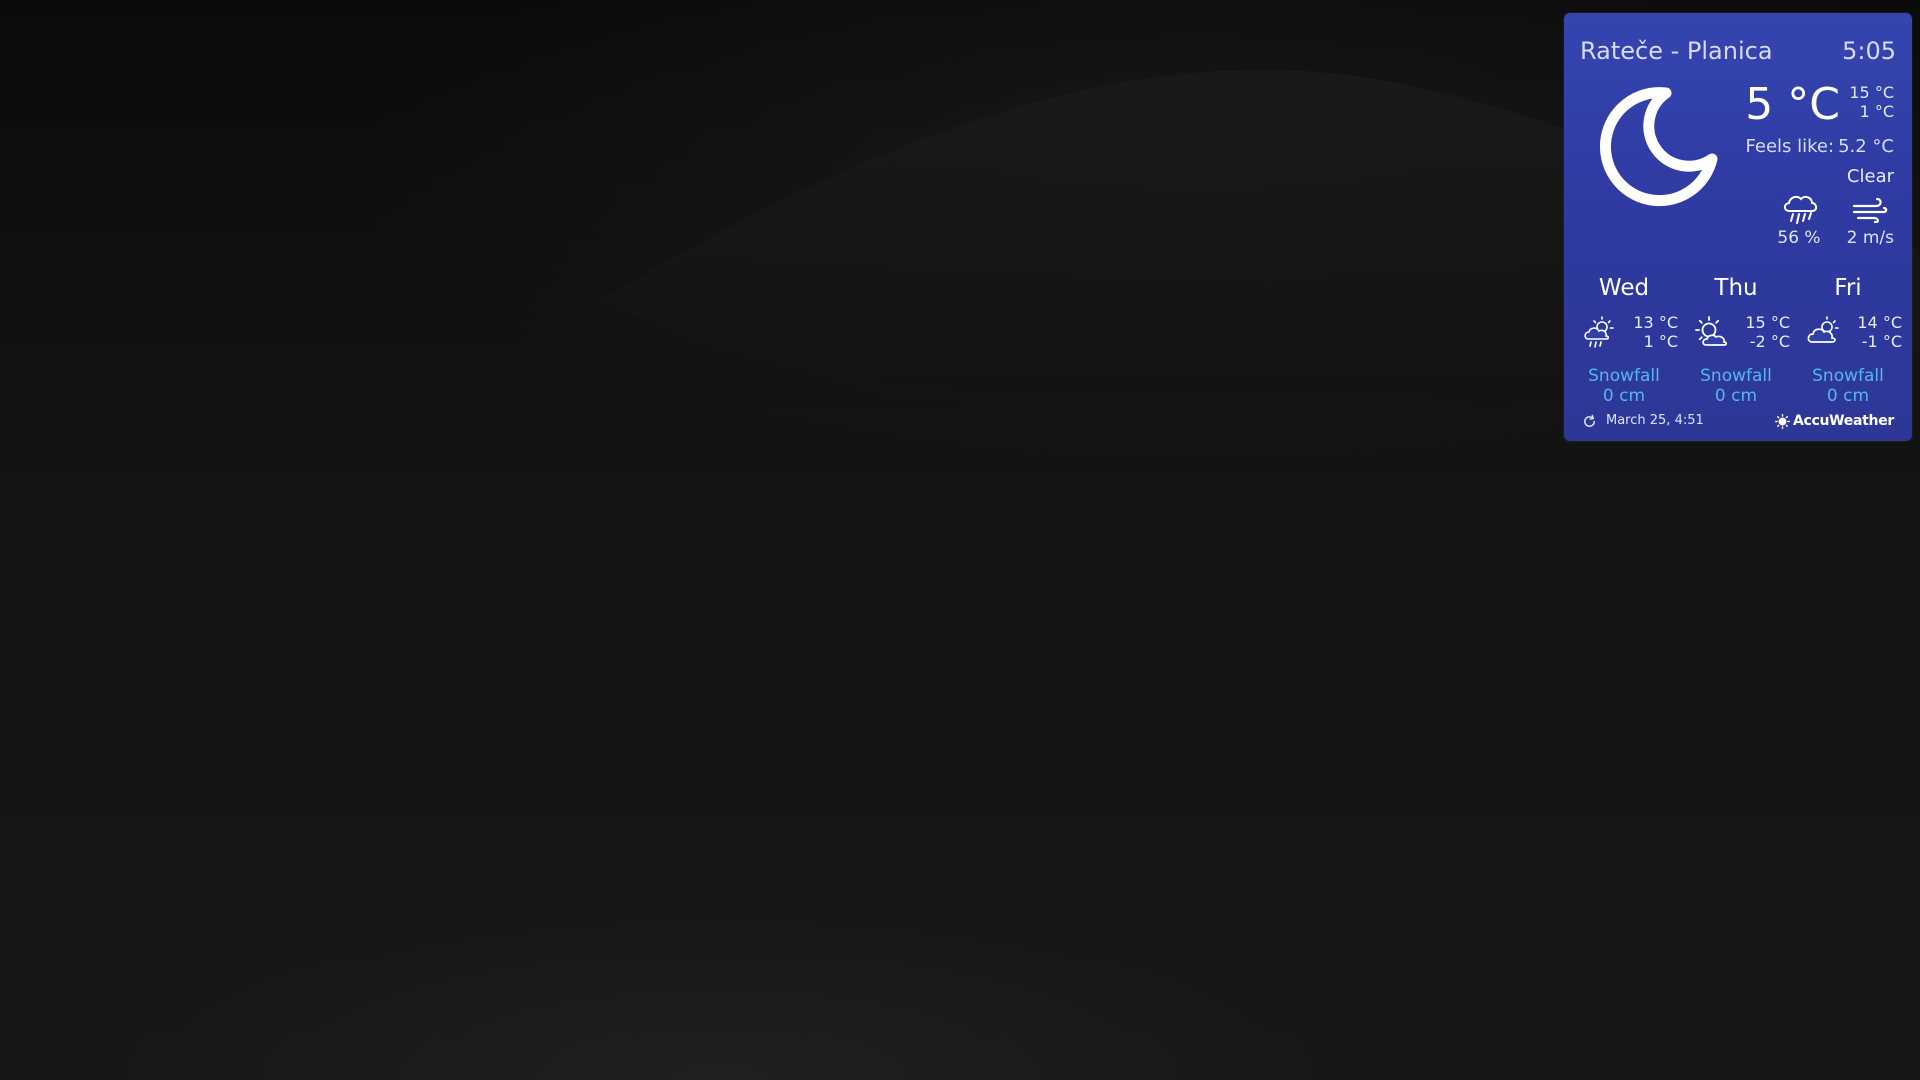 The image size is (1920, 1080). Describe the element at coordinates (1800, 209) in the screenshot. I see `rain-cloud-icon` at that location.